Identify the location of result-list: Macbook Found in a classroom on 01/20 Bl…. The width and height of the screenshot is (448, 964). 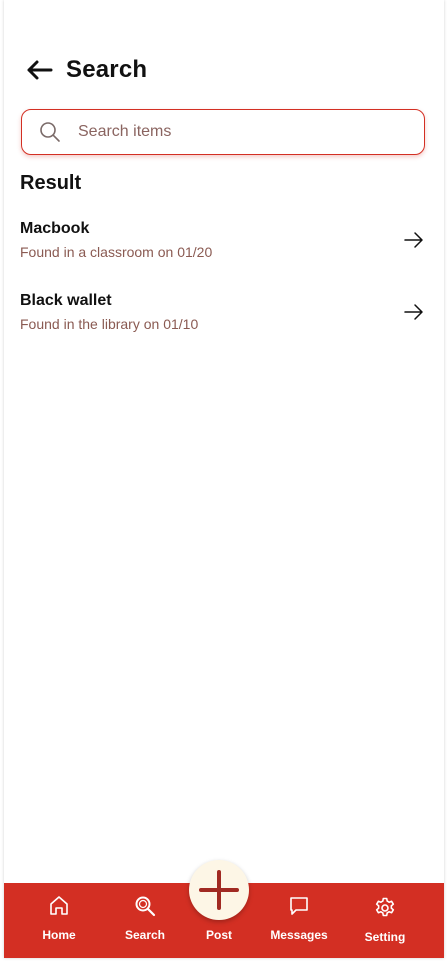
(223, 288).